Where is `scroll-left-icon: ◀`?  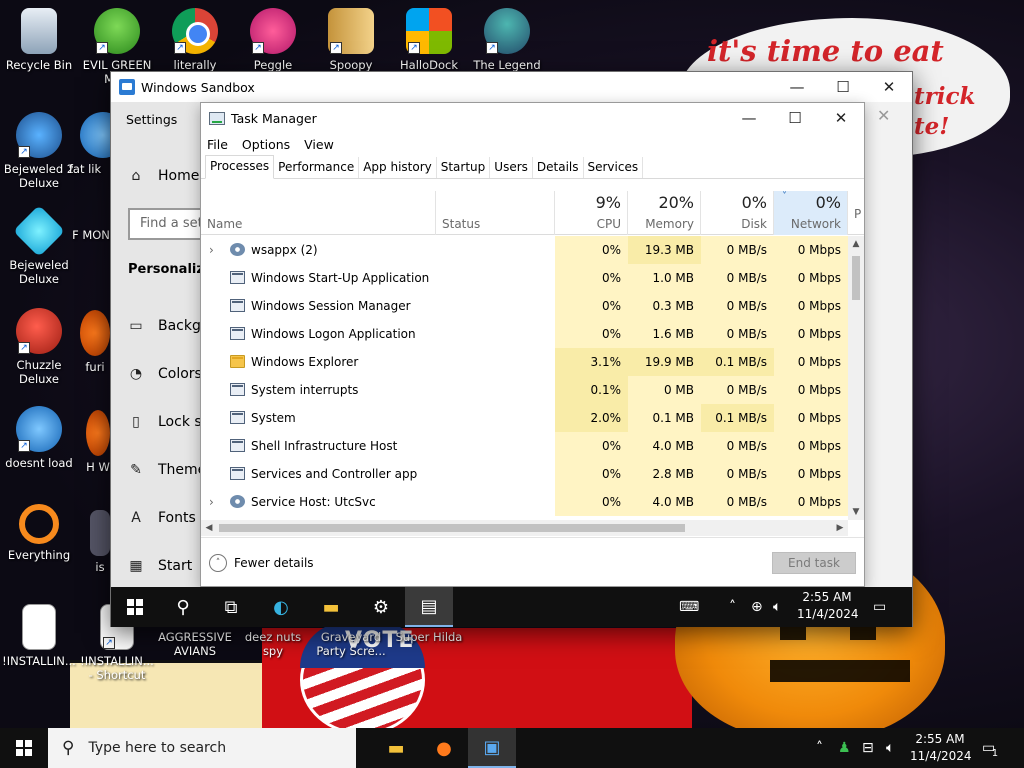
scroll-left-icon: ◀ is located at coordinates (209, 528).